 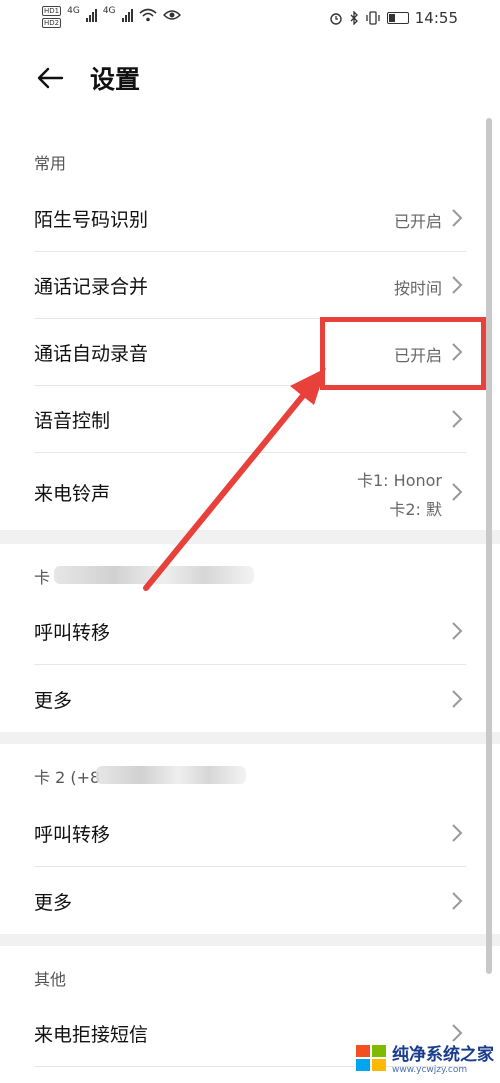 What do you see at coordinates (443, 1055) in the screenshot?
I see `watermark-name: 纯净系统之家` at bounding box center [443, 1055].